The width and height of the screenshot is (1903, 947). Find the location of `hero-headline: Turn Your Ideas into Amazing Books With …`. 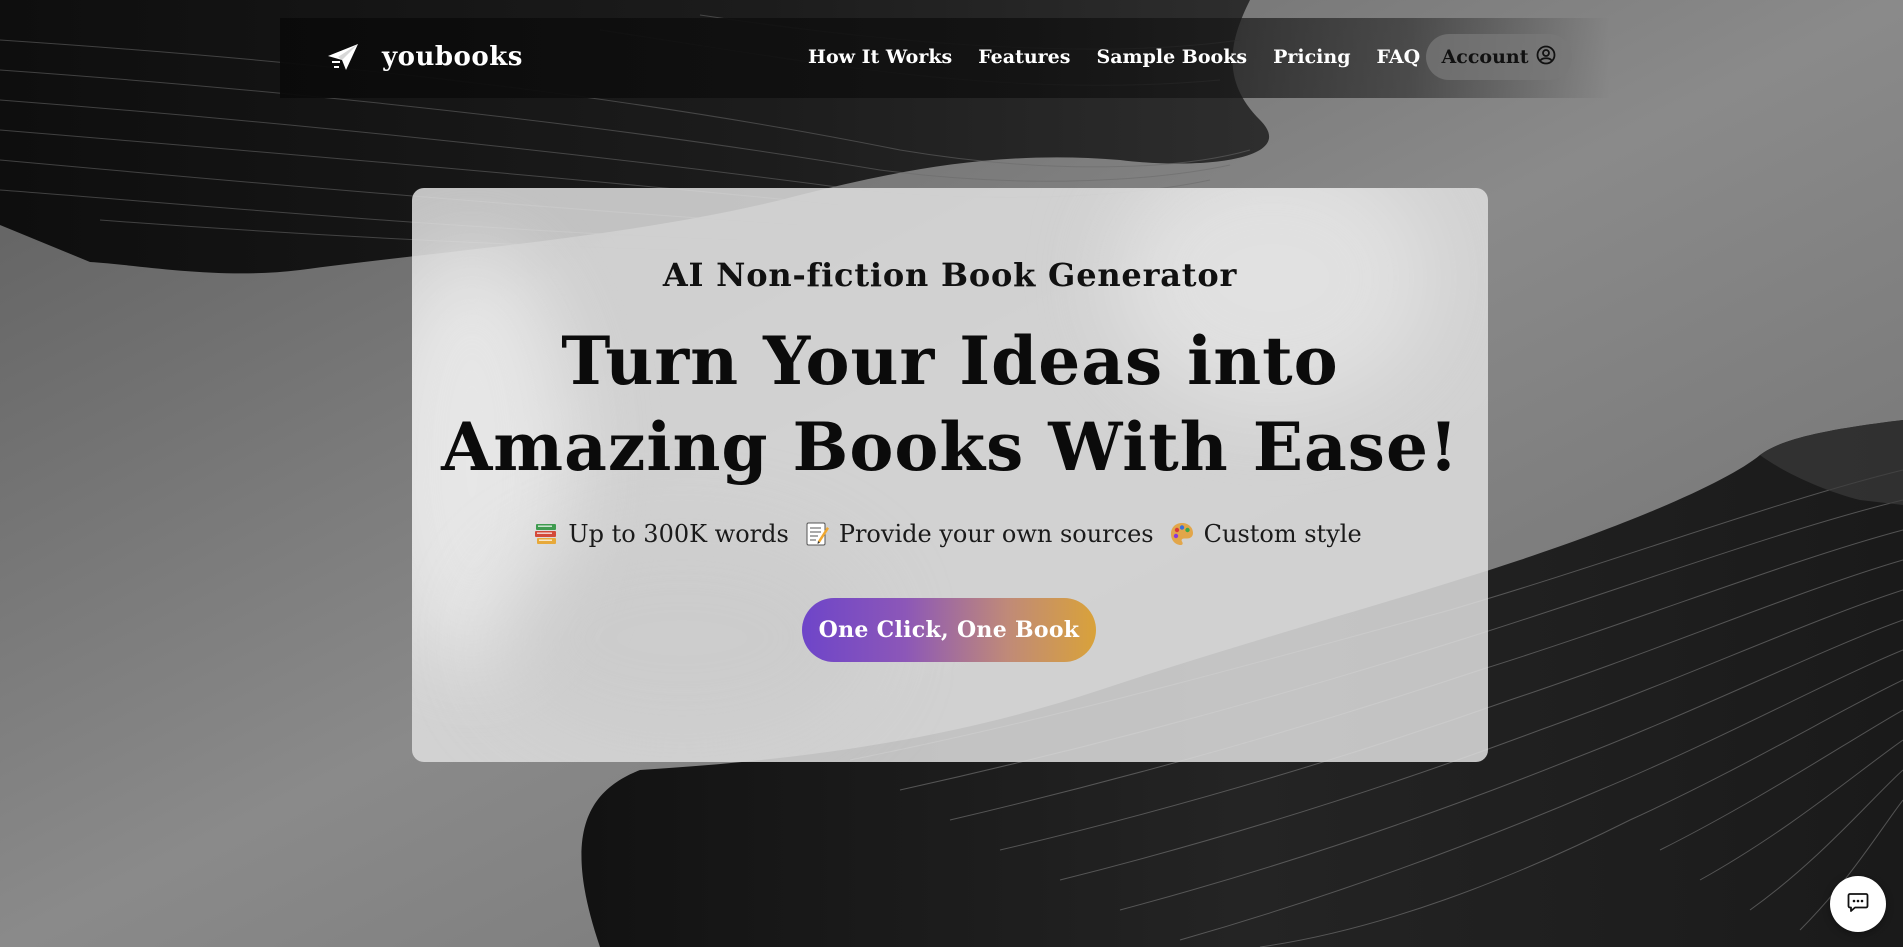

hero-headline: Turn Your Ideas into Amazing Books With … is located at coordinates (950, 404).